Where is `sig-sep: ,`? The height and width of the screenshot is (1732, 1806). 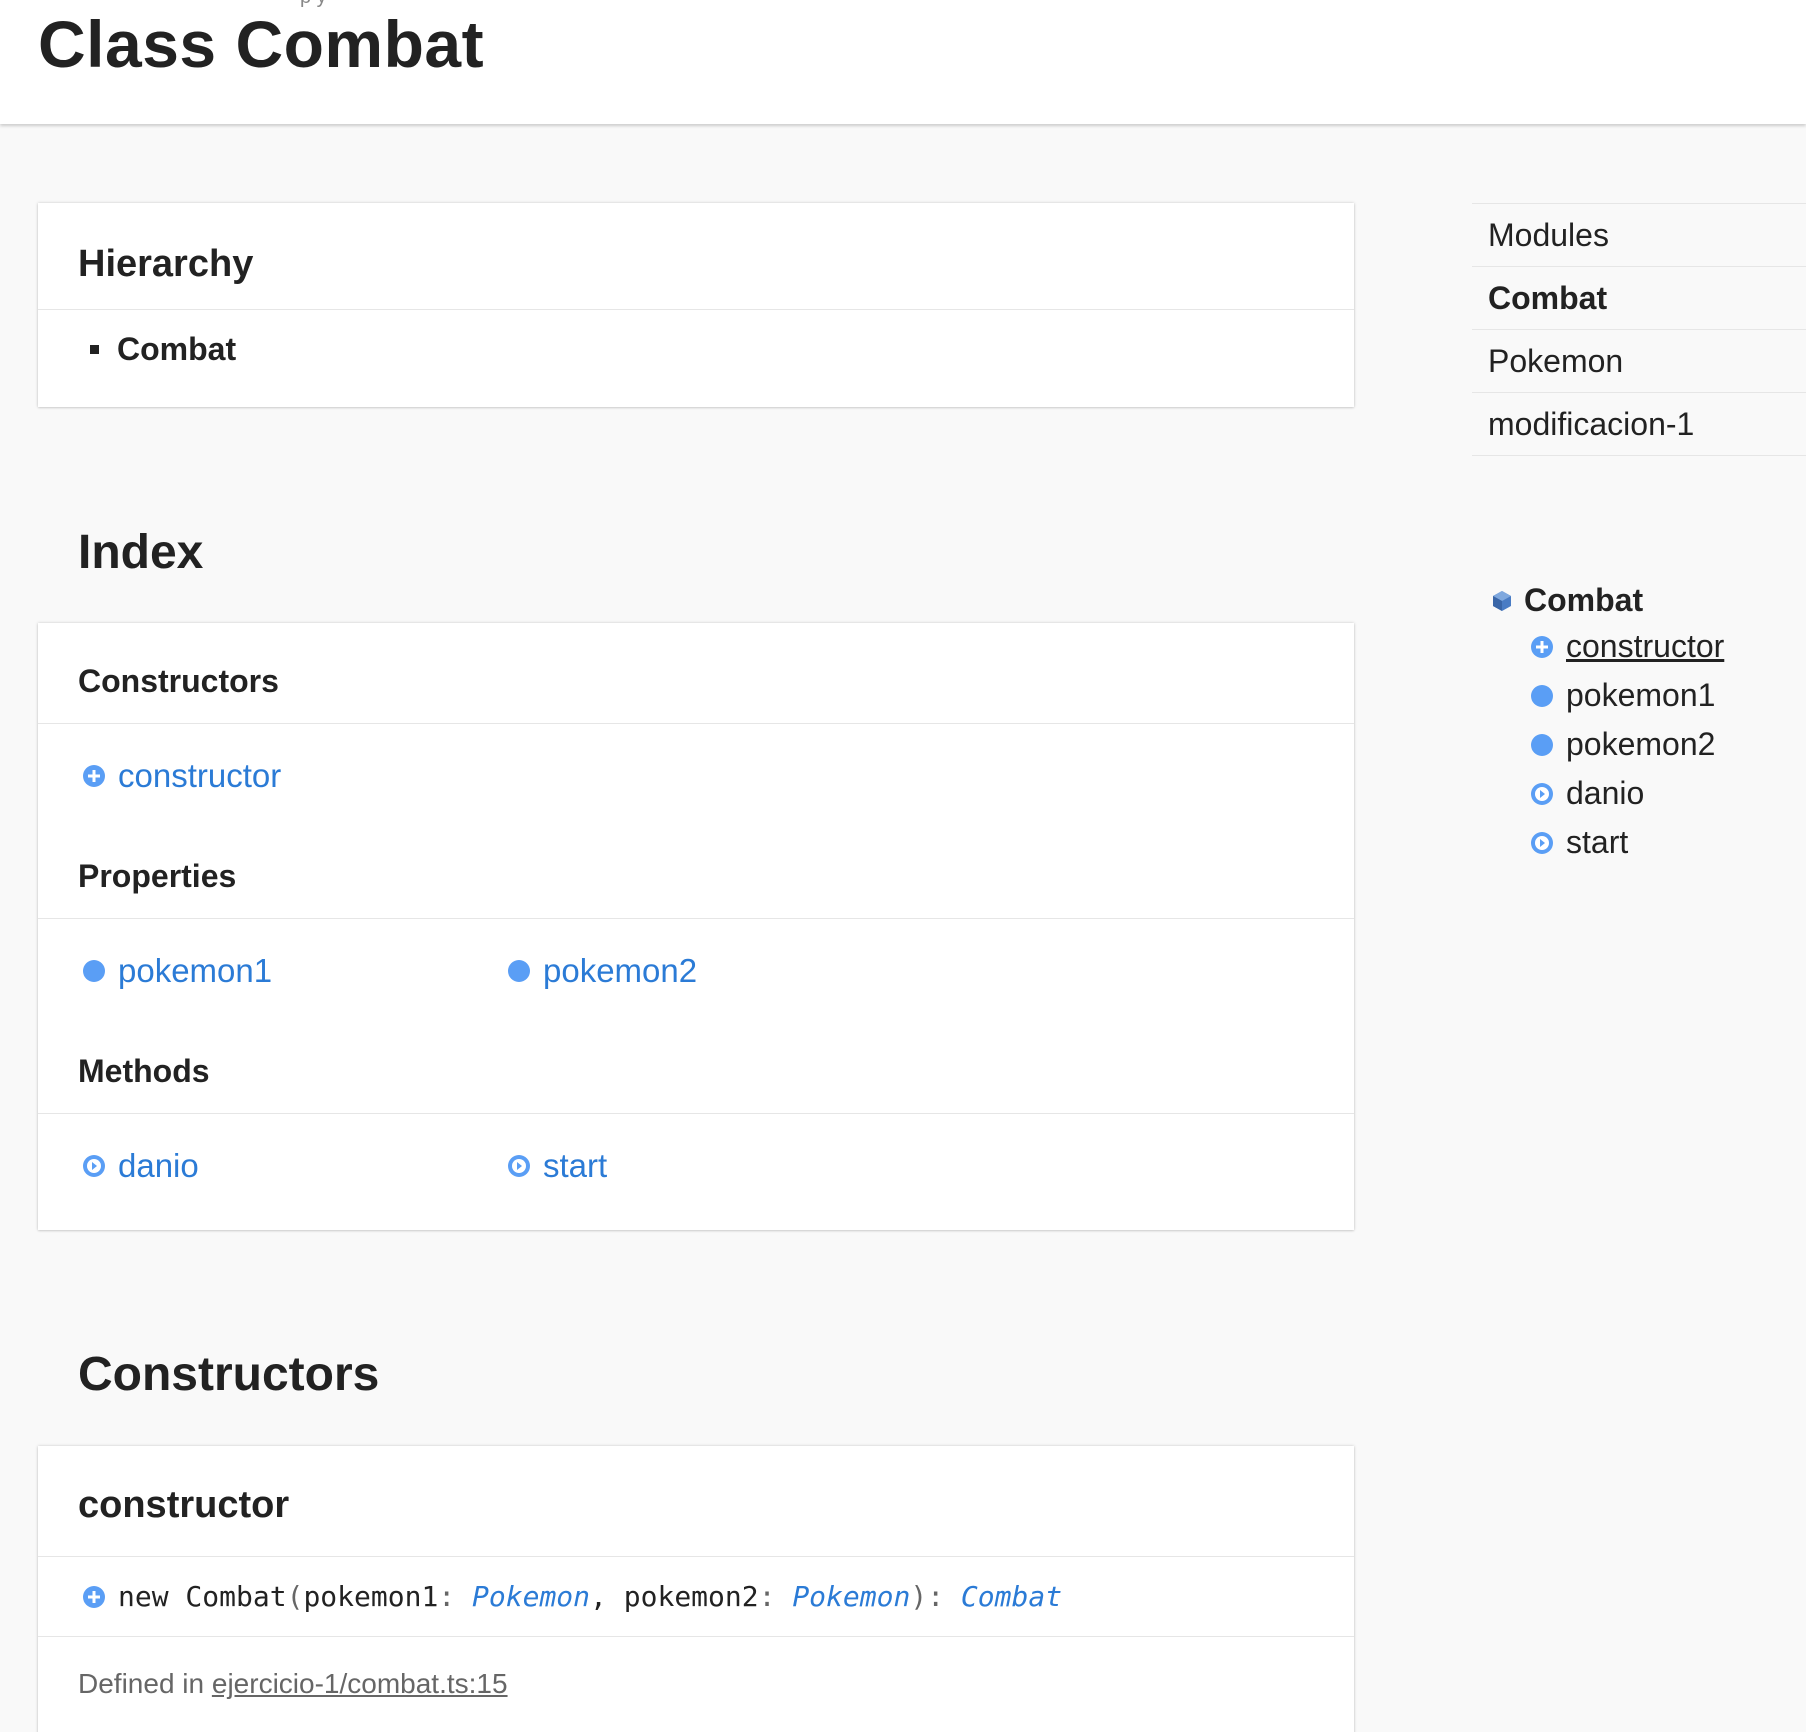
sig-sep: , is located at coordinates (607, 1596).